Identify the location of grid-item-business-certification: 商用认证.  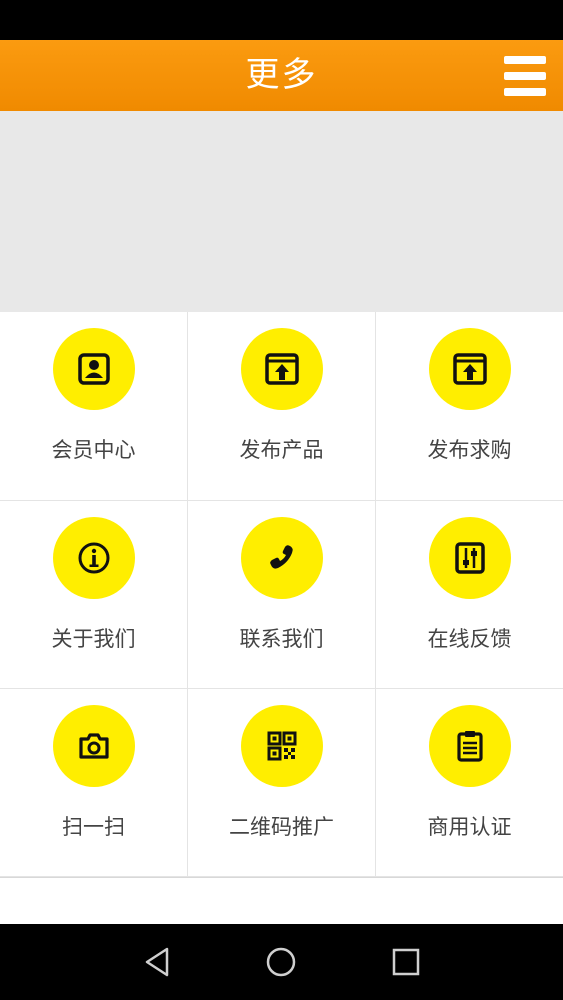
(469, 783).